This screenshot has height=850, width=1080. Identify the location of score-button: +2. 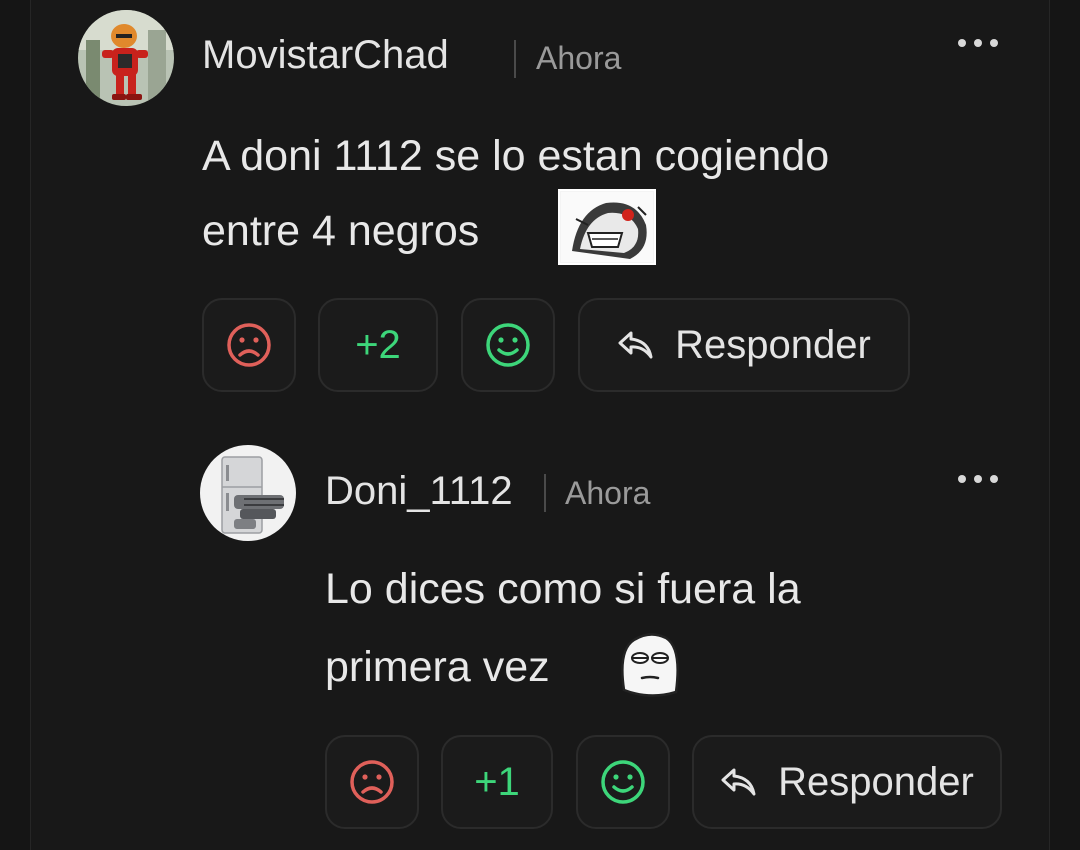
(378, 345).